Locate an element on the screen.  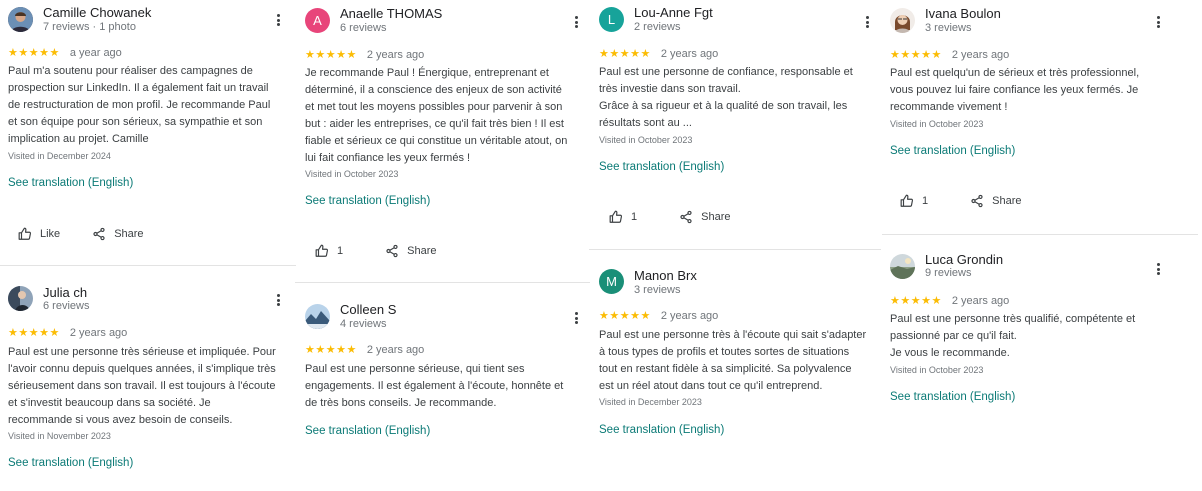
reviewer-stats: 6 reviews is located at coordinates (363, 28).